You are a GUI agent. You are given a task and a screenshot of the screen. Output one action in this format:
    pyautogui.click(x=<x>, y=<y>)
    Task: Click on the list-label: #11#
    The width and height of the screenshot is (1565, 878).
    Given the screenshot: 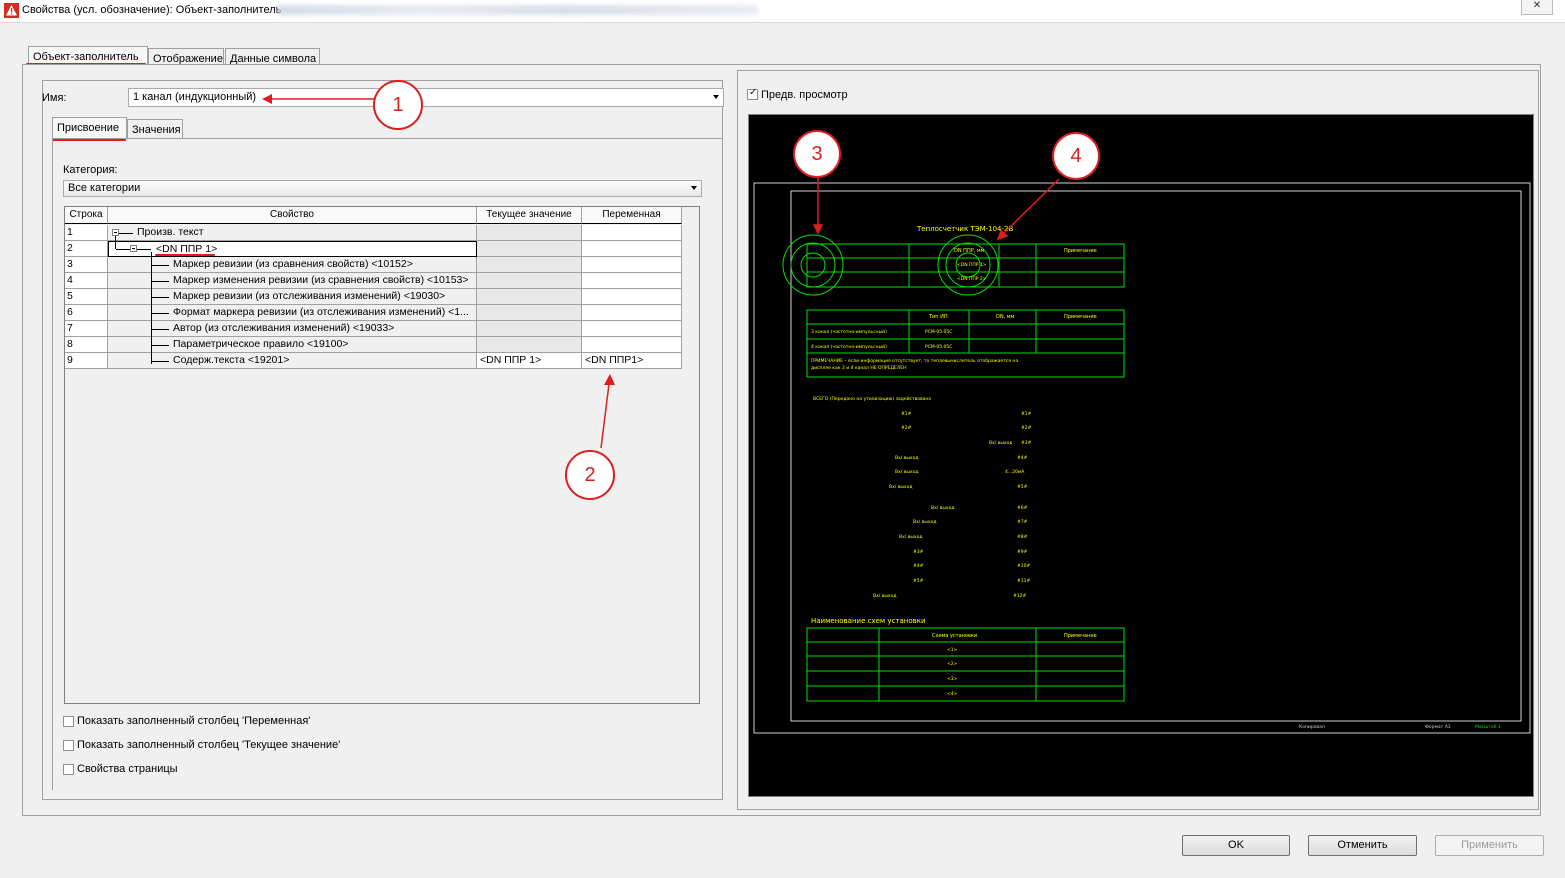 What is the action you would take?
    pyautogui.click(x=1023, y=581)
    